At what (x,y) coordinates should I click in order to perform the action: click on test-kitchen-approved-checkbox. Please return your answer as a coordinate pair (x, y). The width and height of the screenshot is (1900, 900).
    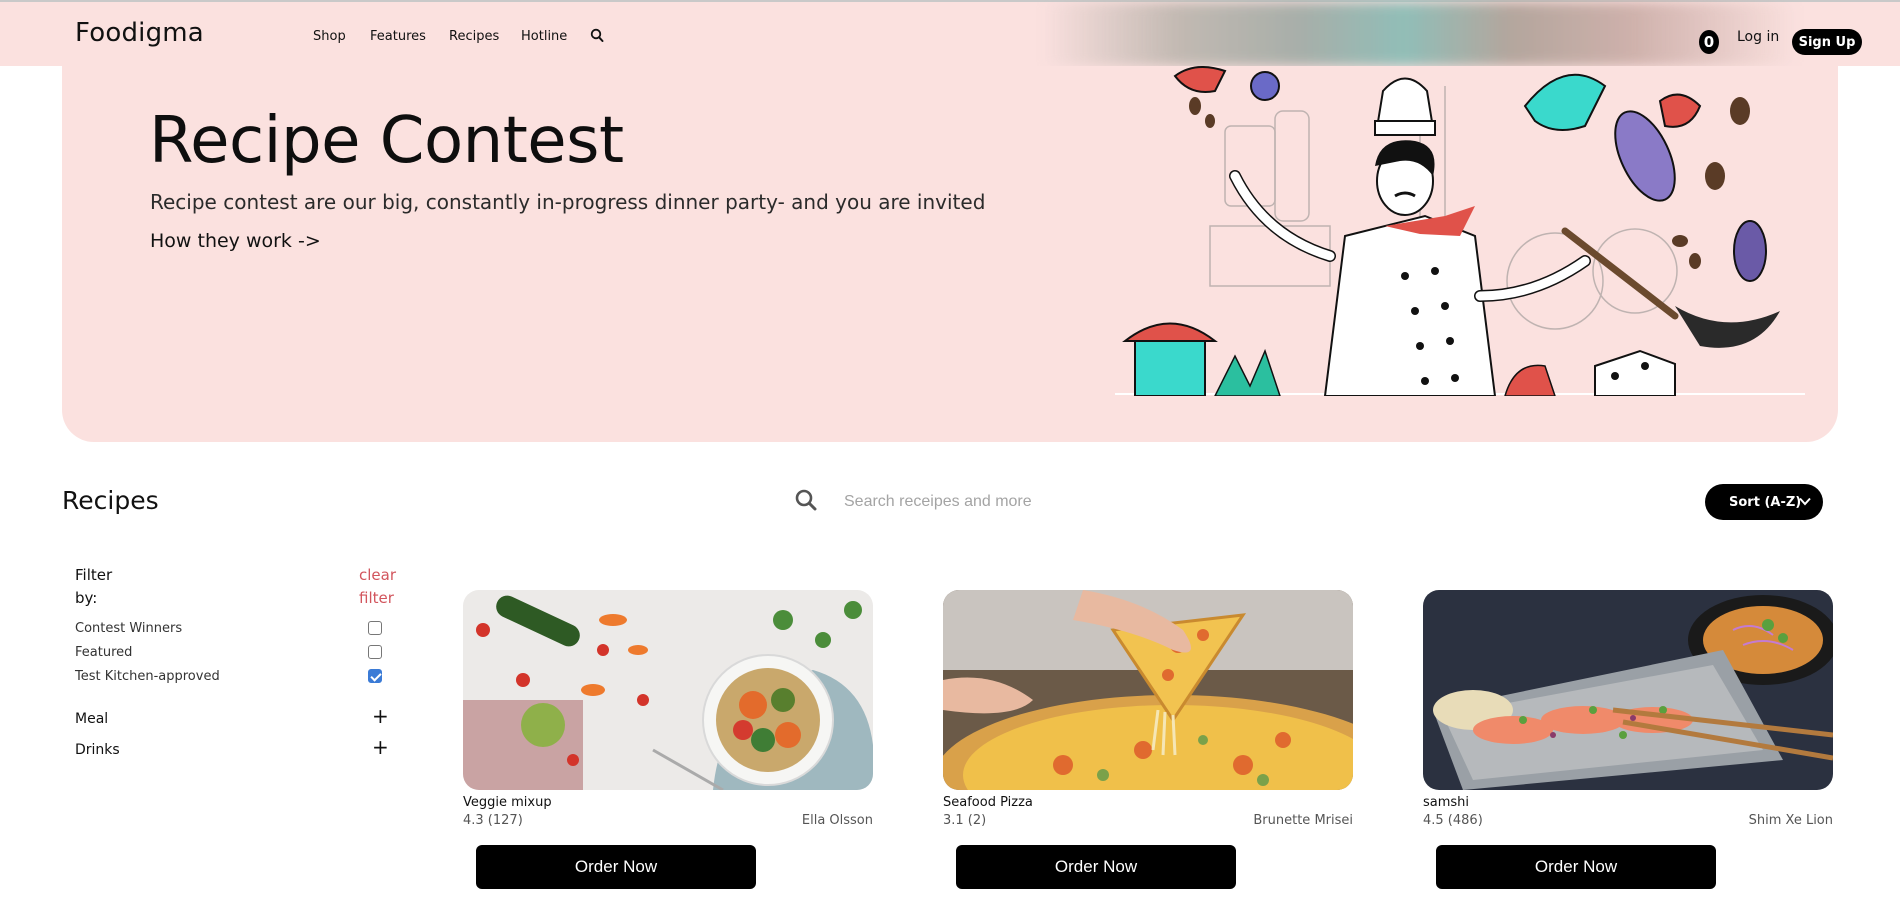
    Looking at the image, I should click on (375, 676).